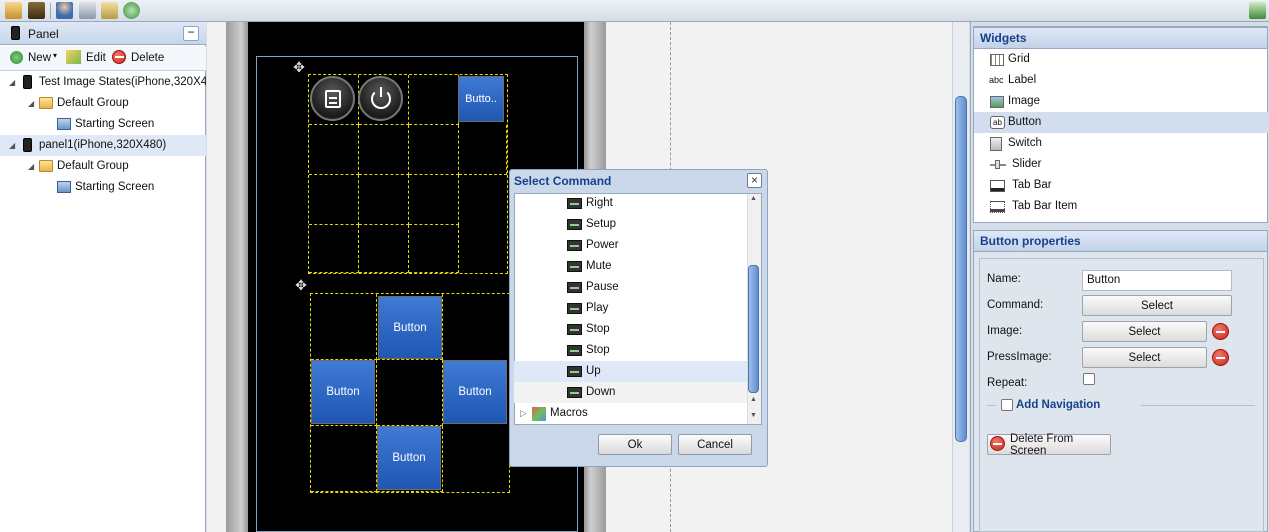 The image size is (1269, 532). I want to click on menu-round-button, so click(332, 98).